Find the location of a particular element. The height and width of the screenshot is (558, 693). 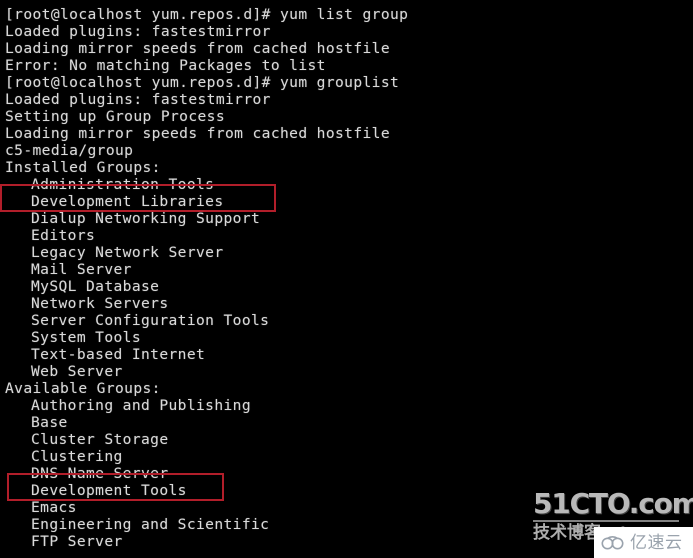

terminal-line: Editors is located at coordinates (63, 235).